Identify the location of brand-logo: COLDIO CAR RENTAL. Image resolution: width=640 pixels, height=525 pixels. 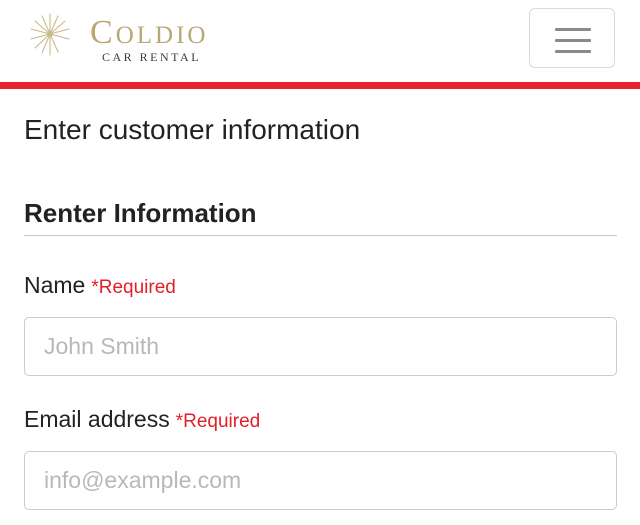
(133, 38).